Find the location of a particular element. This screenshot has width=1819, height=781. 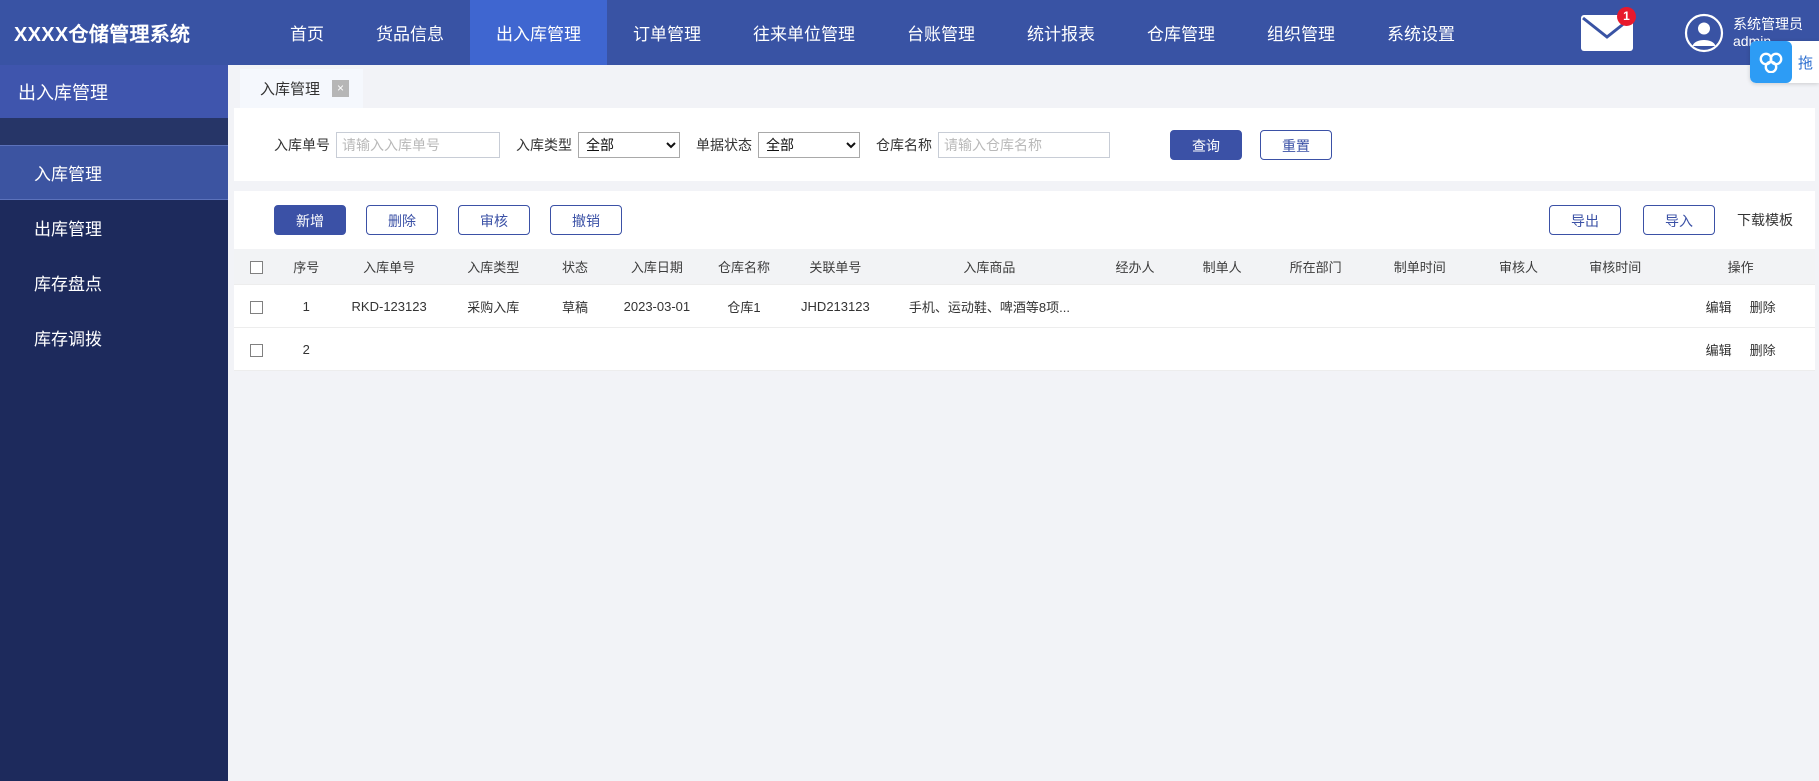

in-type-select: 全部 is located at coordinates (629, 144).